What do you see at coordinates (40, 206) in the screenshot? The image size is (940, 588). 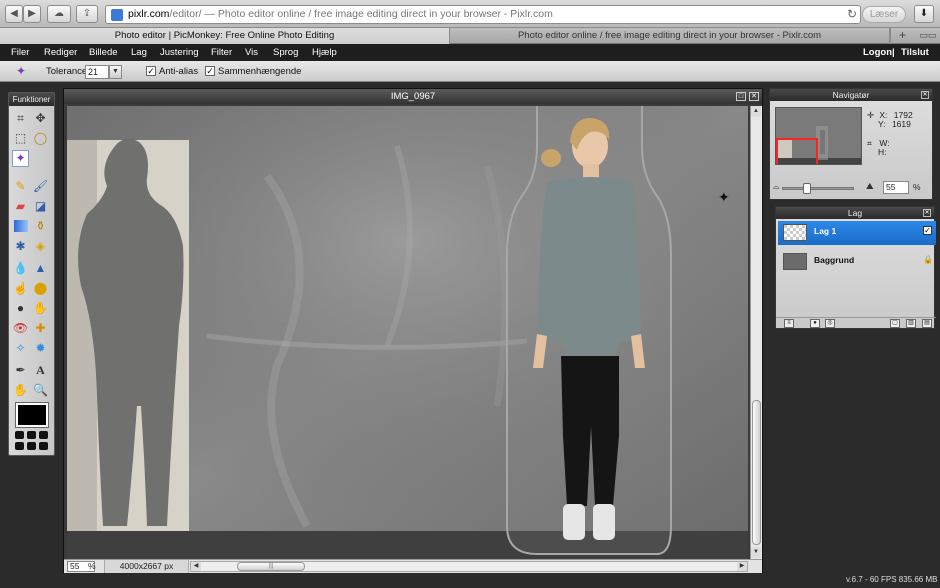 I see `bucket-tool-icon: ◪` at bounding box center [40, 206].